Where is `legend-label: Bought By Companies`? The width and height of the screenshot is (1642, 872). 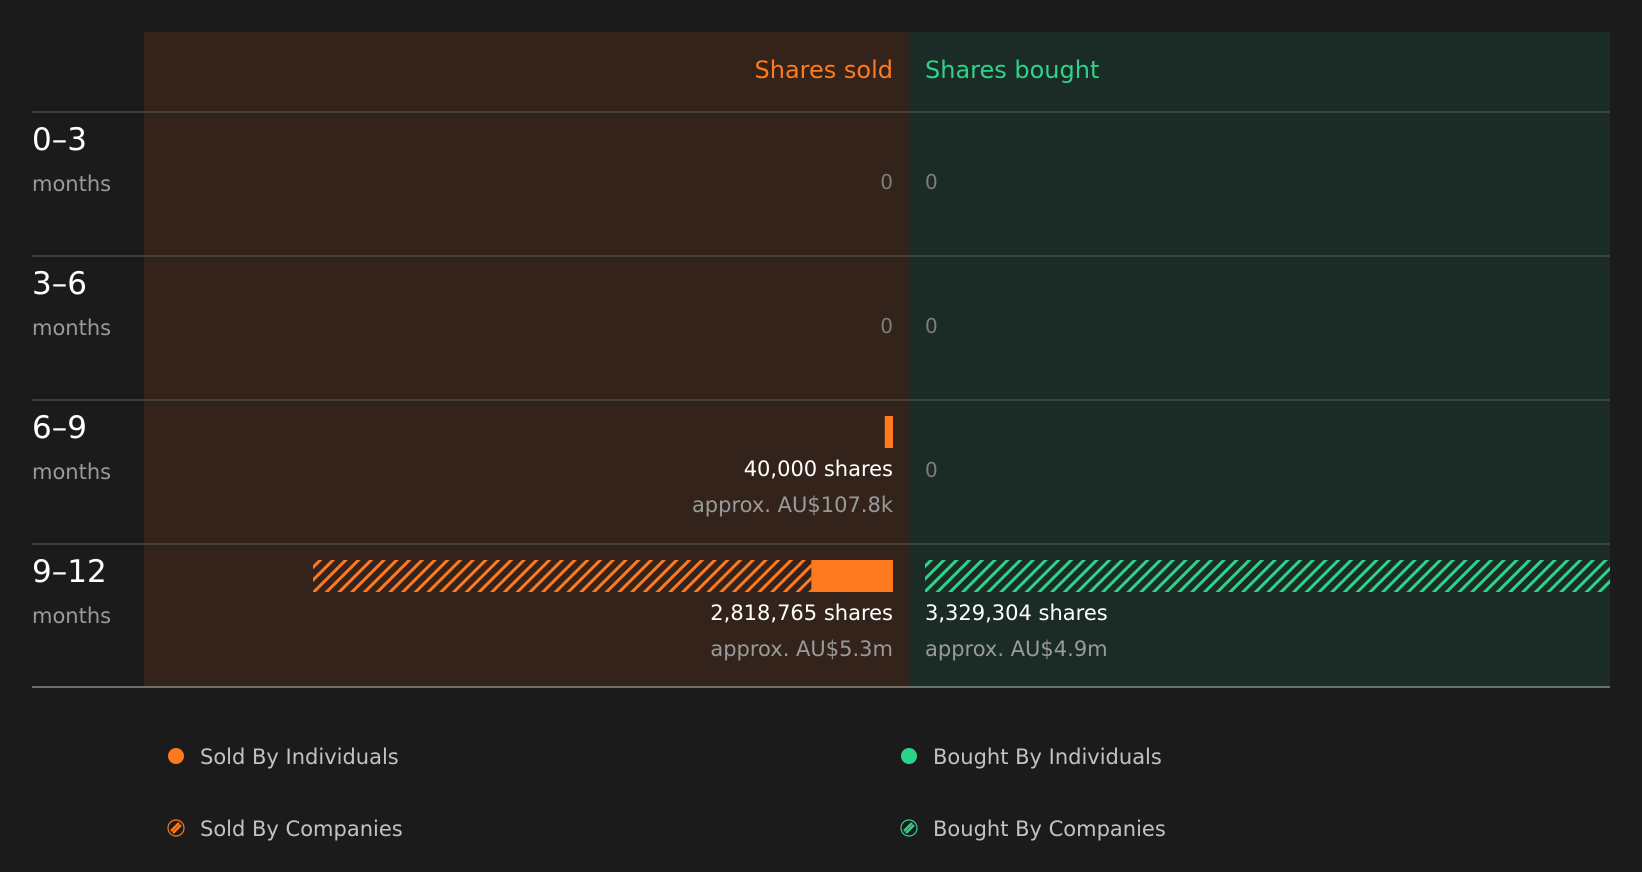 legend-label: Bought By Companies is located at coordinates (1049, 829).